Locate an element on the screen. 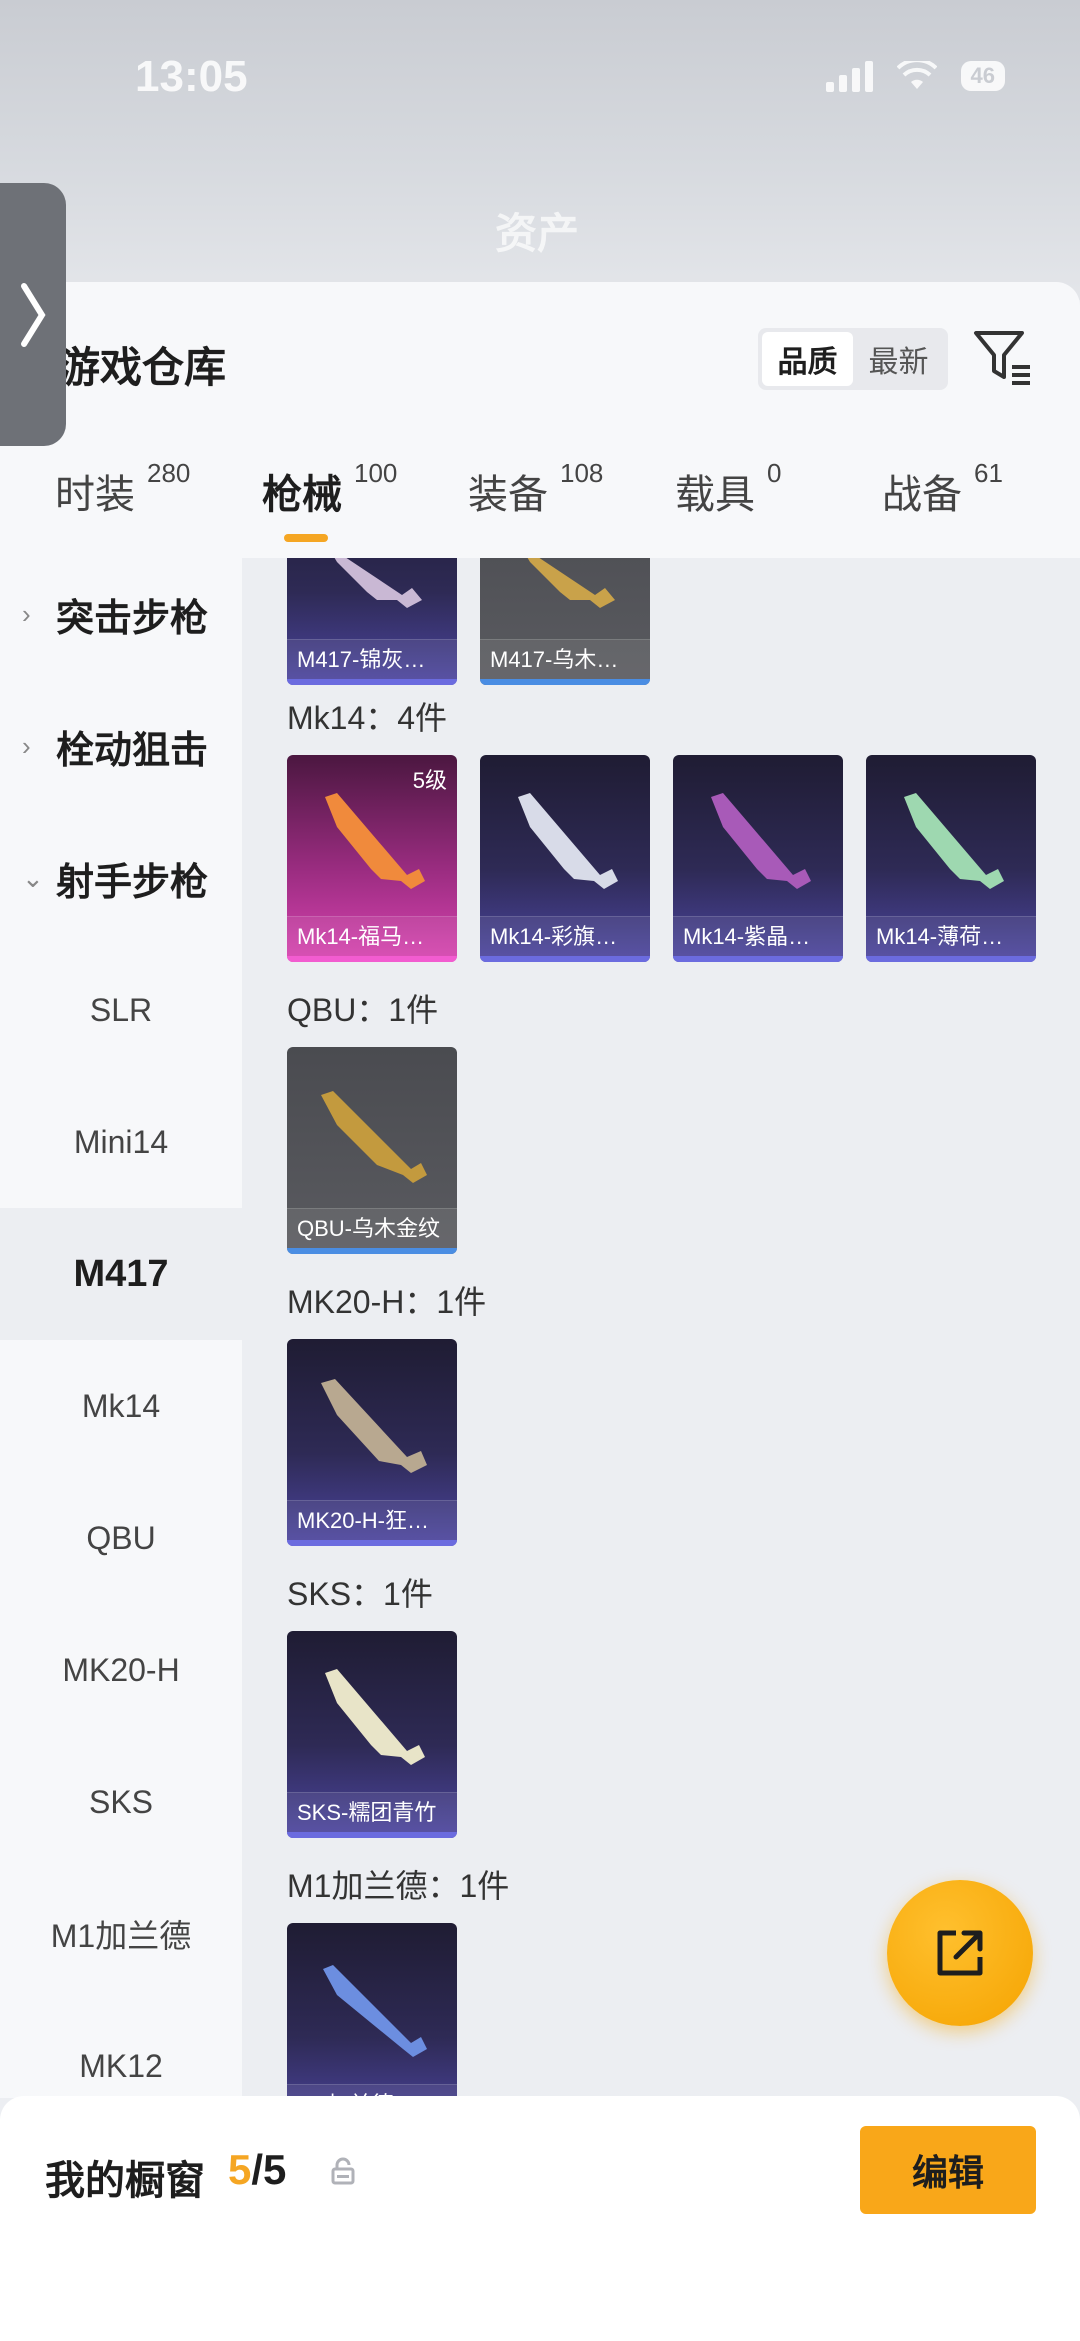 This screenshot has width=1080, height=2341. battery-indicator: 46 is located at coordinates (982, 76).